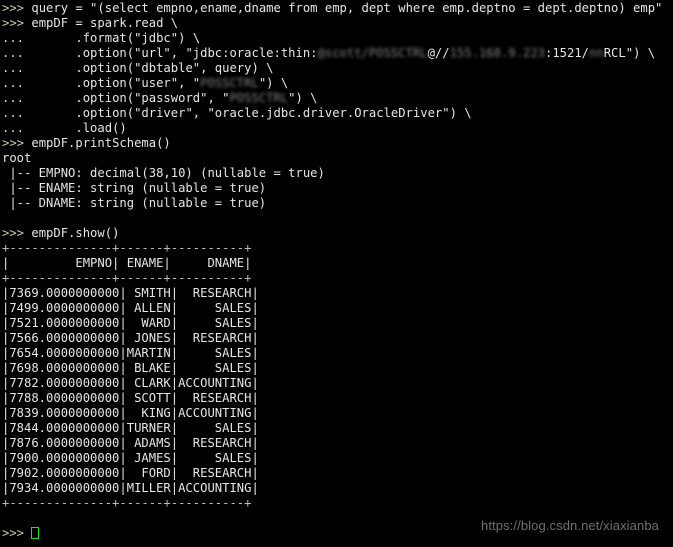  Describe the element at coordinates (101, 143) in the screenshot. I see `command-text: empDF.printSchema()` at that location.